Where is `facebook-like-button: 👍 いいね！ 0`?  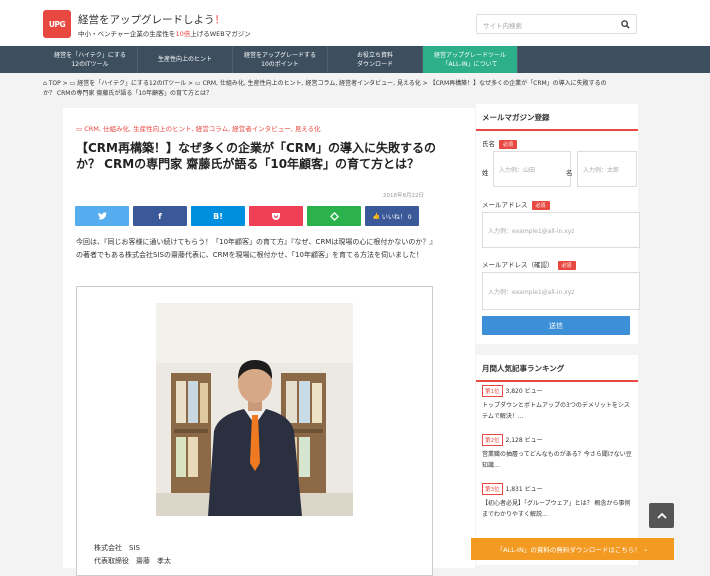
facebook-like-button: 👍 いいね！ 0 is located at coordinates (392, 216).